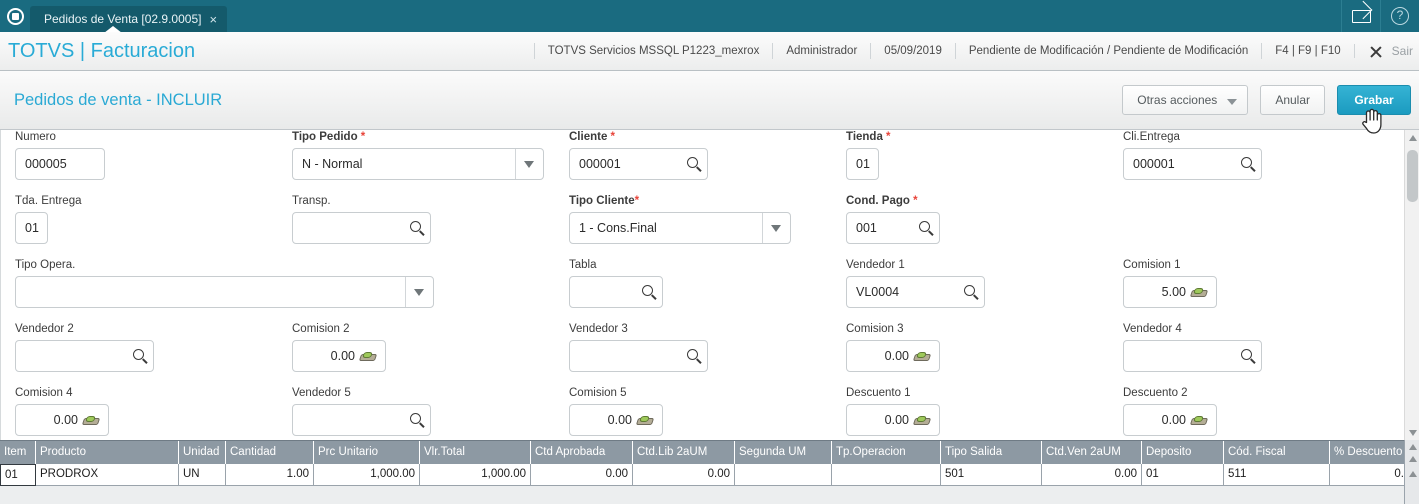  Describe the element at coordinates (638, 164) in the screenshot. I see `input-cliente: 000001` at that location.